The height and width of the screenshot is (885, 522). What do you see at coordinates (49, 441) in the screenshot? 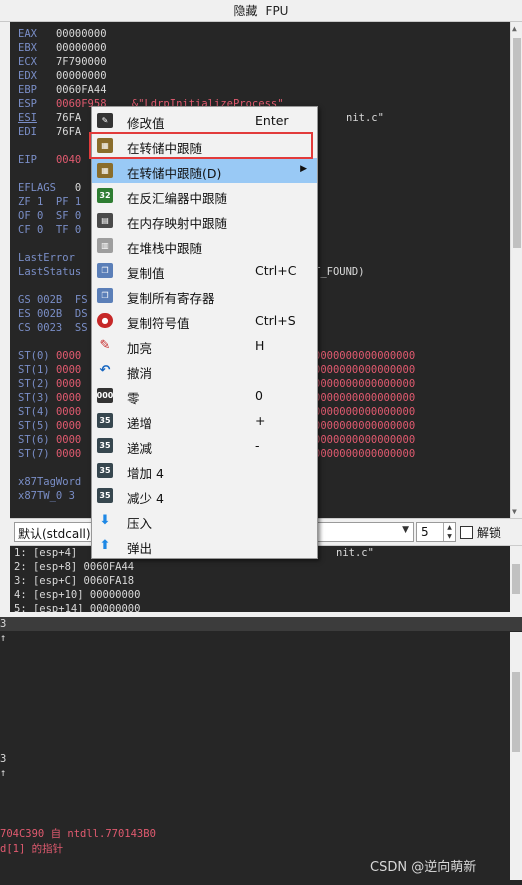
I see `fpu-row: ST(6) 0000` at bounding box center [49, 441].